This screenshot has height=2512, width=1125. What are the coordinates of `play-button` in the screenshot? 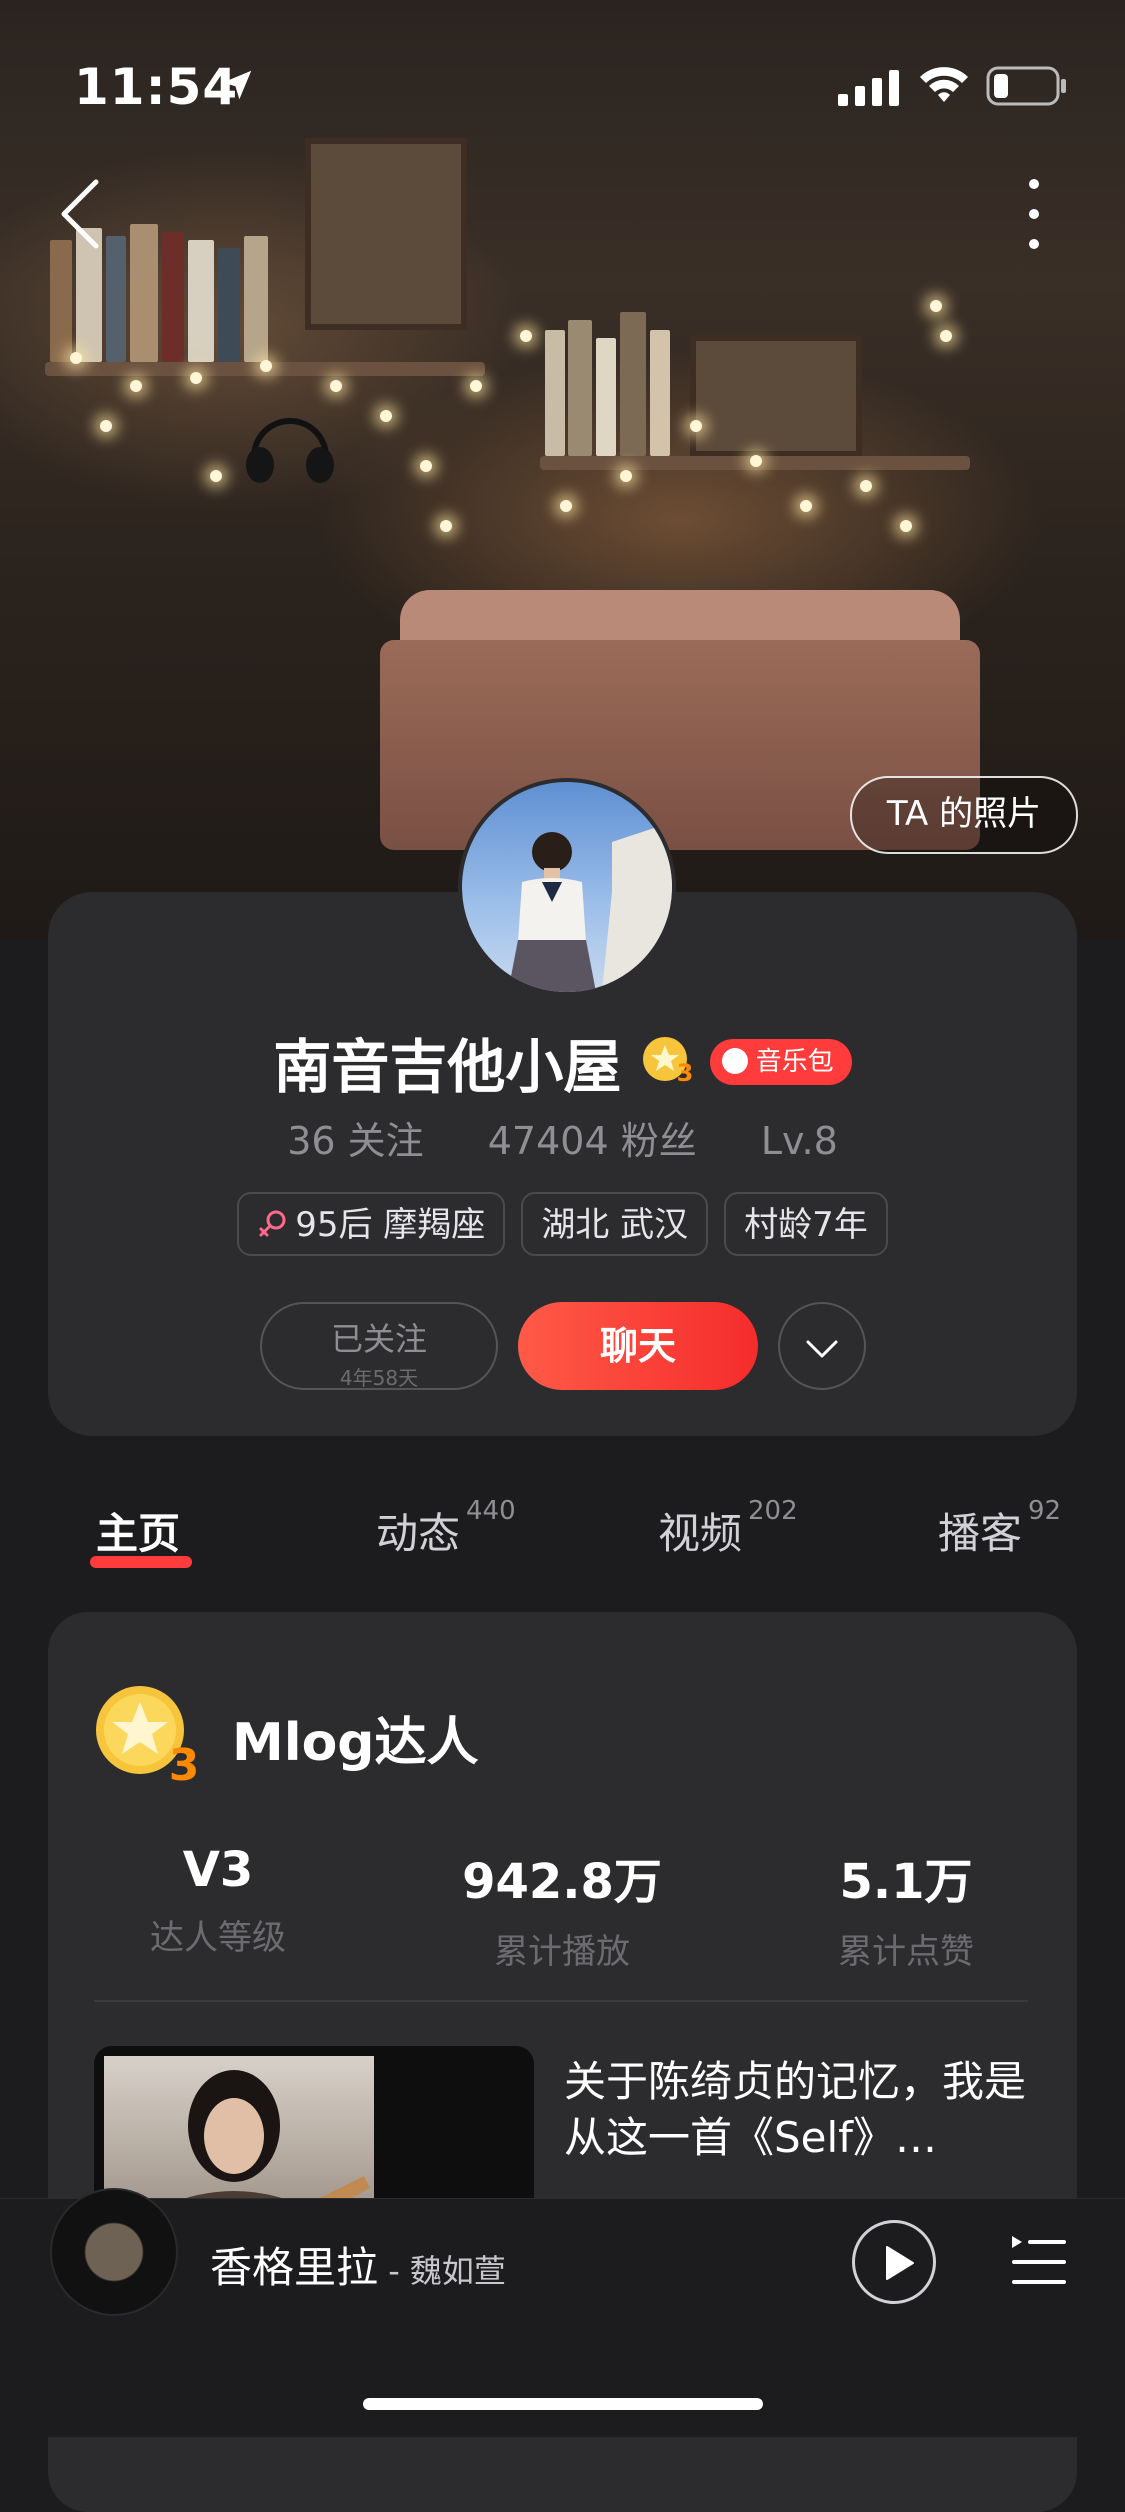 It's located at (894, 2262).